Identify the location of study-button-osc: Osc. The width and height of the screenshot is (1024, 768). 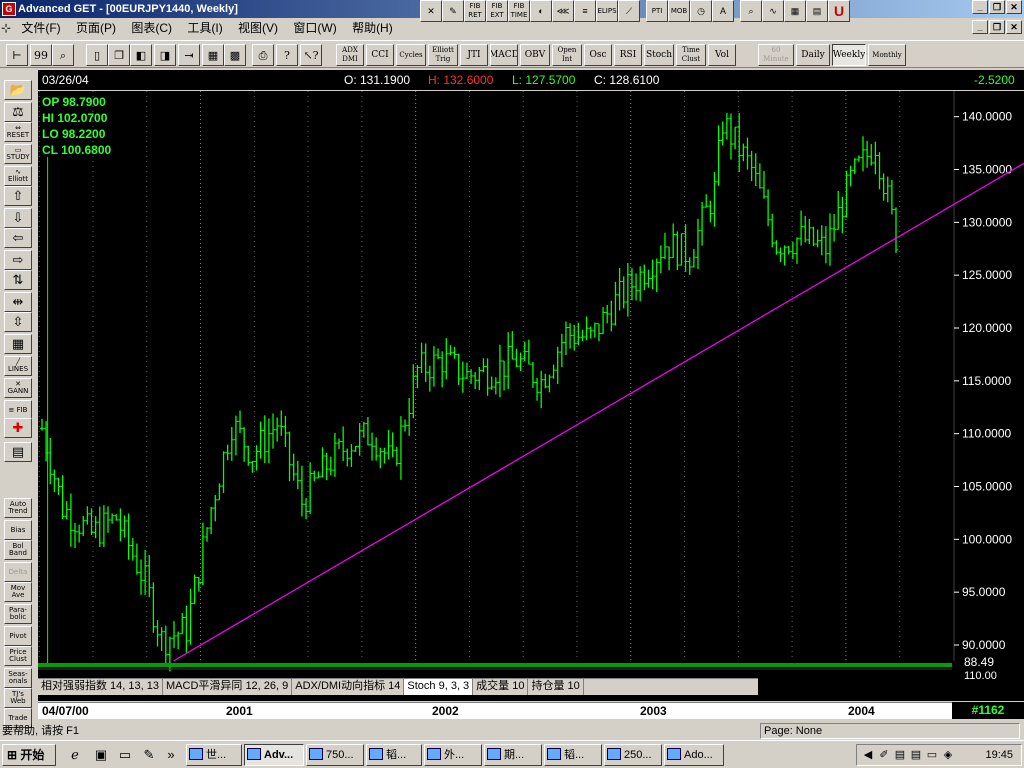
(598, 55).